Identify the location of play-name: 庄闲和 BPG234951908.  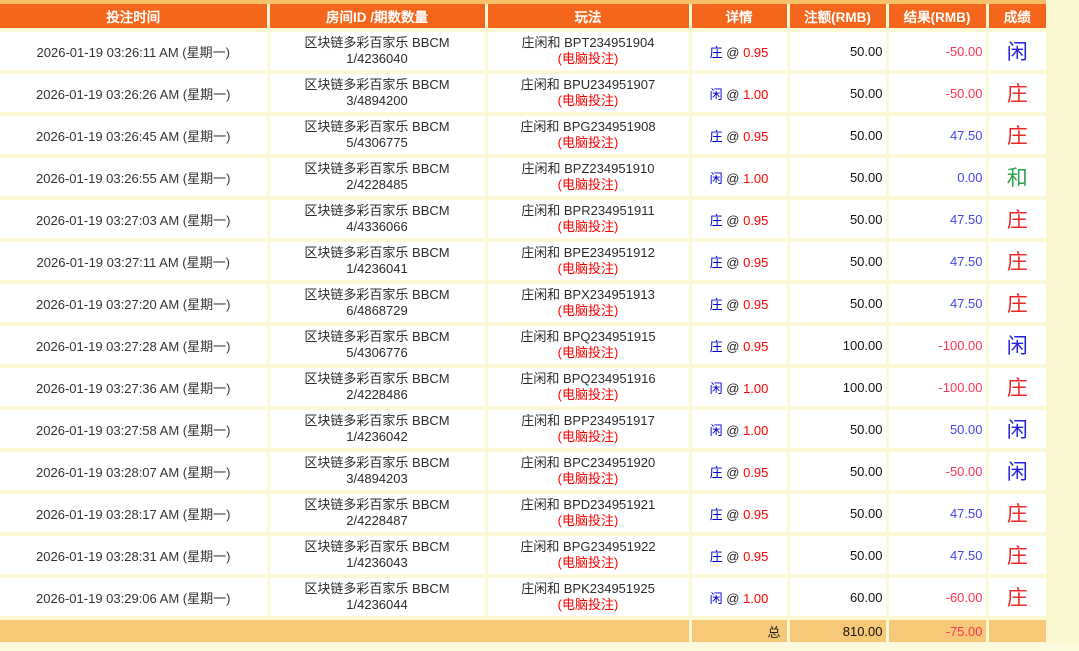
(588, 126).